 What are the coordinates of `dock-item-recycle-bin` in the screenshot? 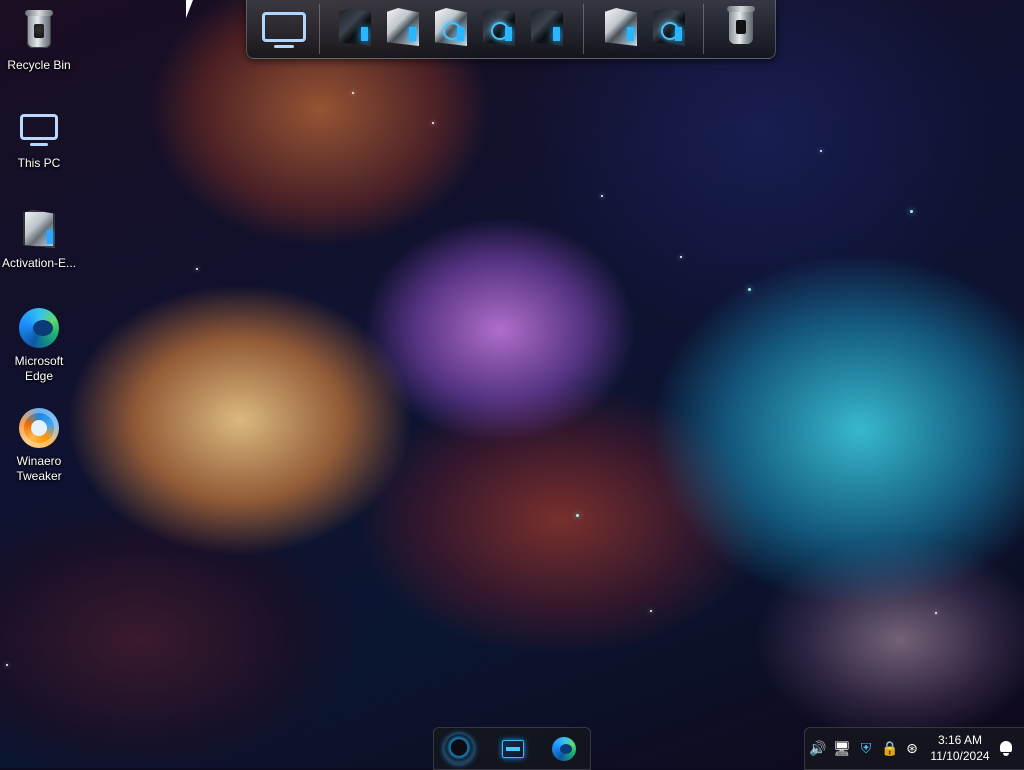 It's located at (741, 29).